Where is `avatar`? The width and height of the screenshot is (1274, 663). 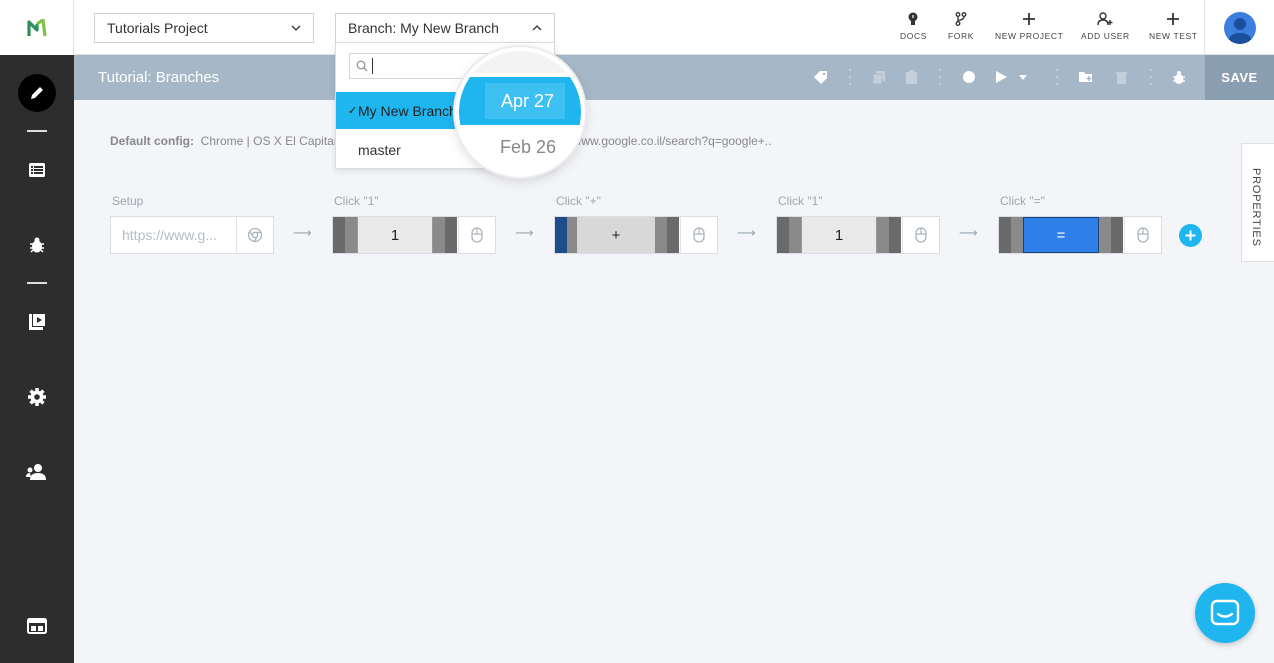 avatar is located at coordinates (1240, 28).